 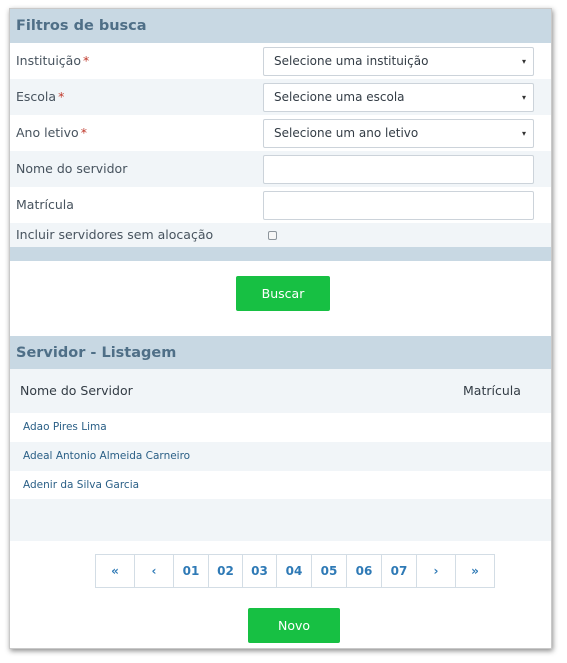 I want to click on label-matricula: Matrícula, so click(x=45, y=204).